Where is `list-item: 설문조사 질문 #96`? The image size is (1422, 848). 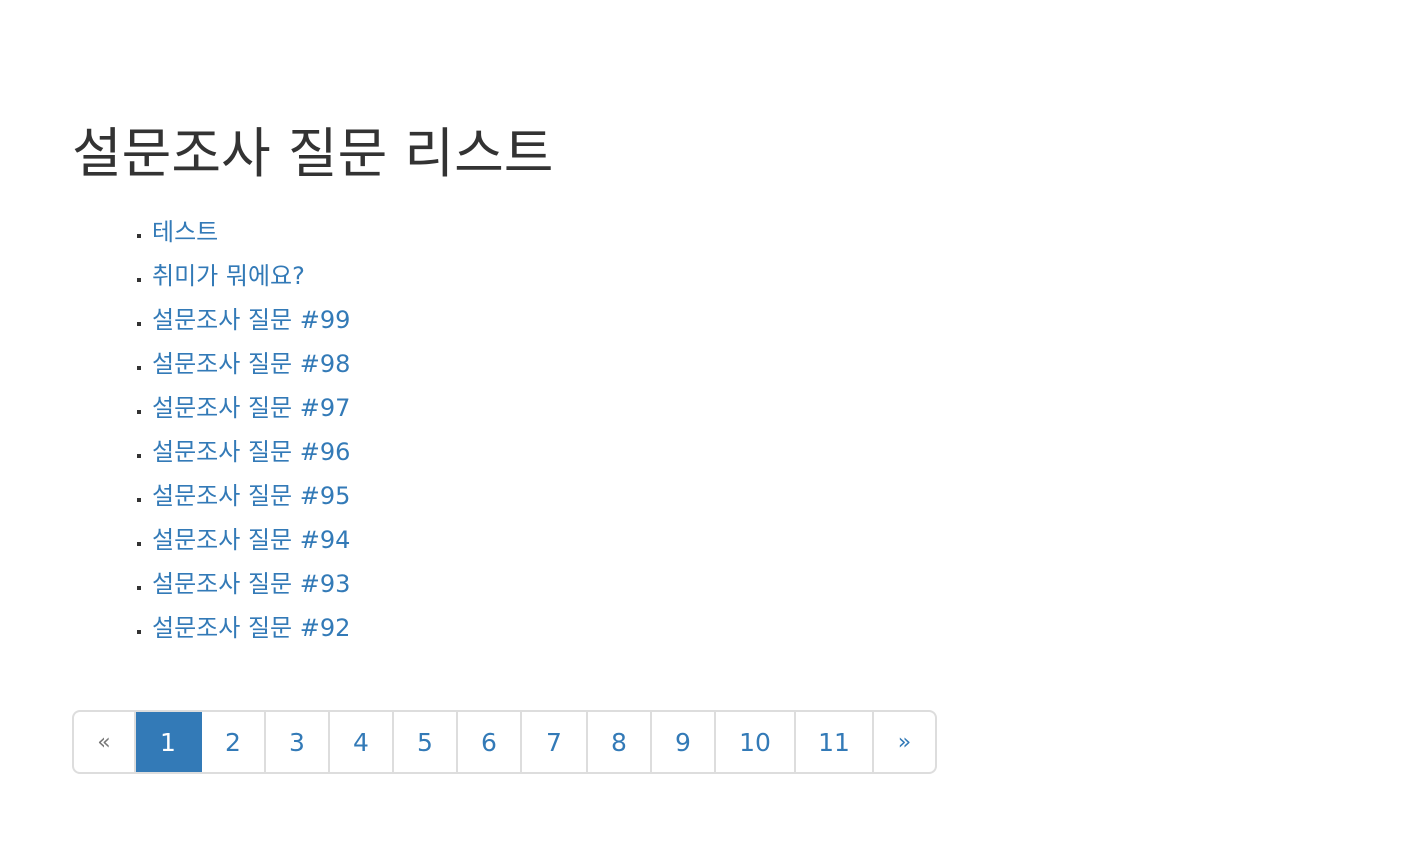
list-item: 설문조사 질문 #96 is located at coordinates (352, 452).